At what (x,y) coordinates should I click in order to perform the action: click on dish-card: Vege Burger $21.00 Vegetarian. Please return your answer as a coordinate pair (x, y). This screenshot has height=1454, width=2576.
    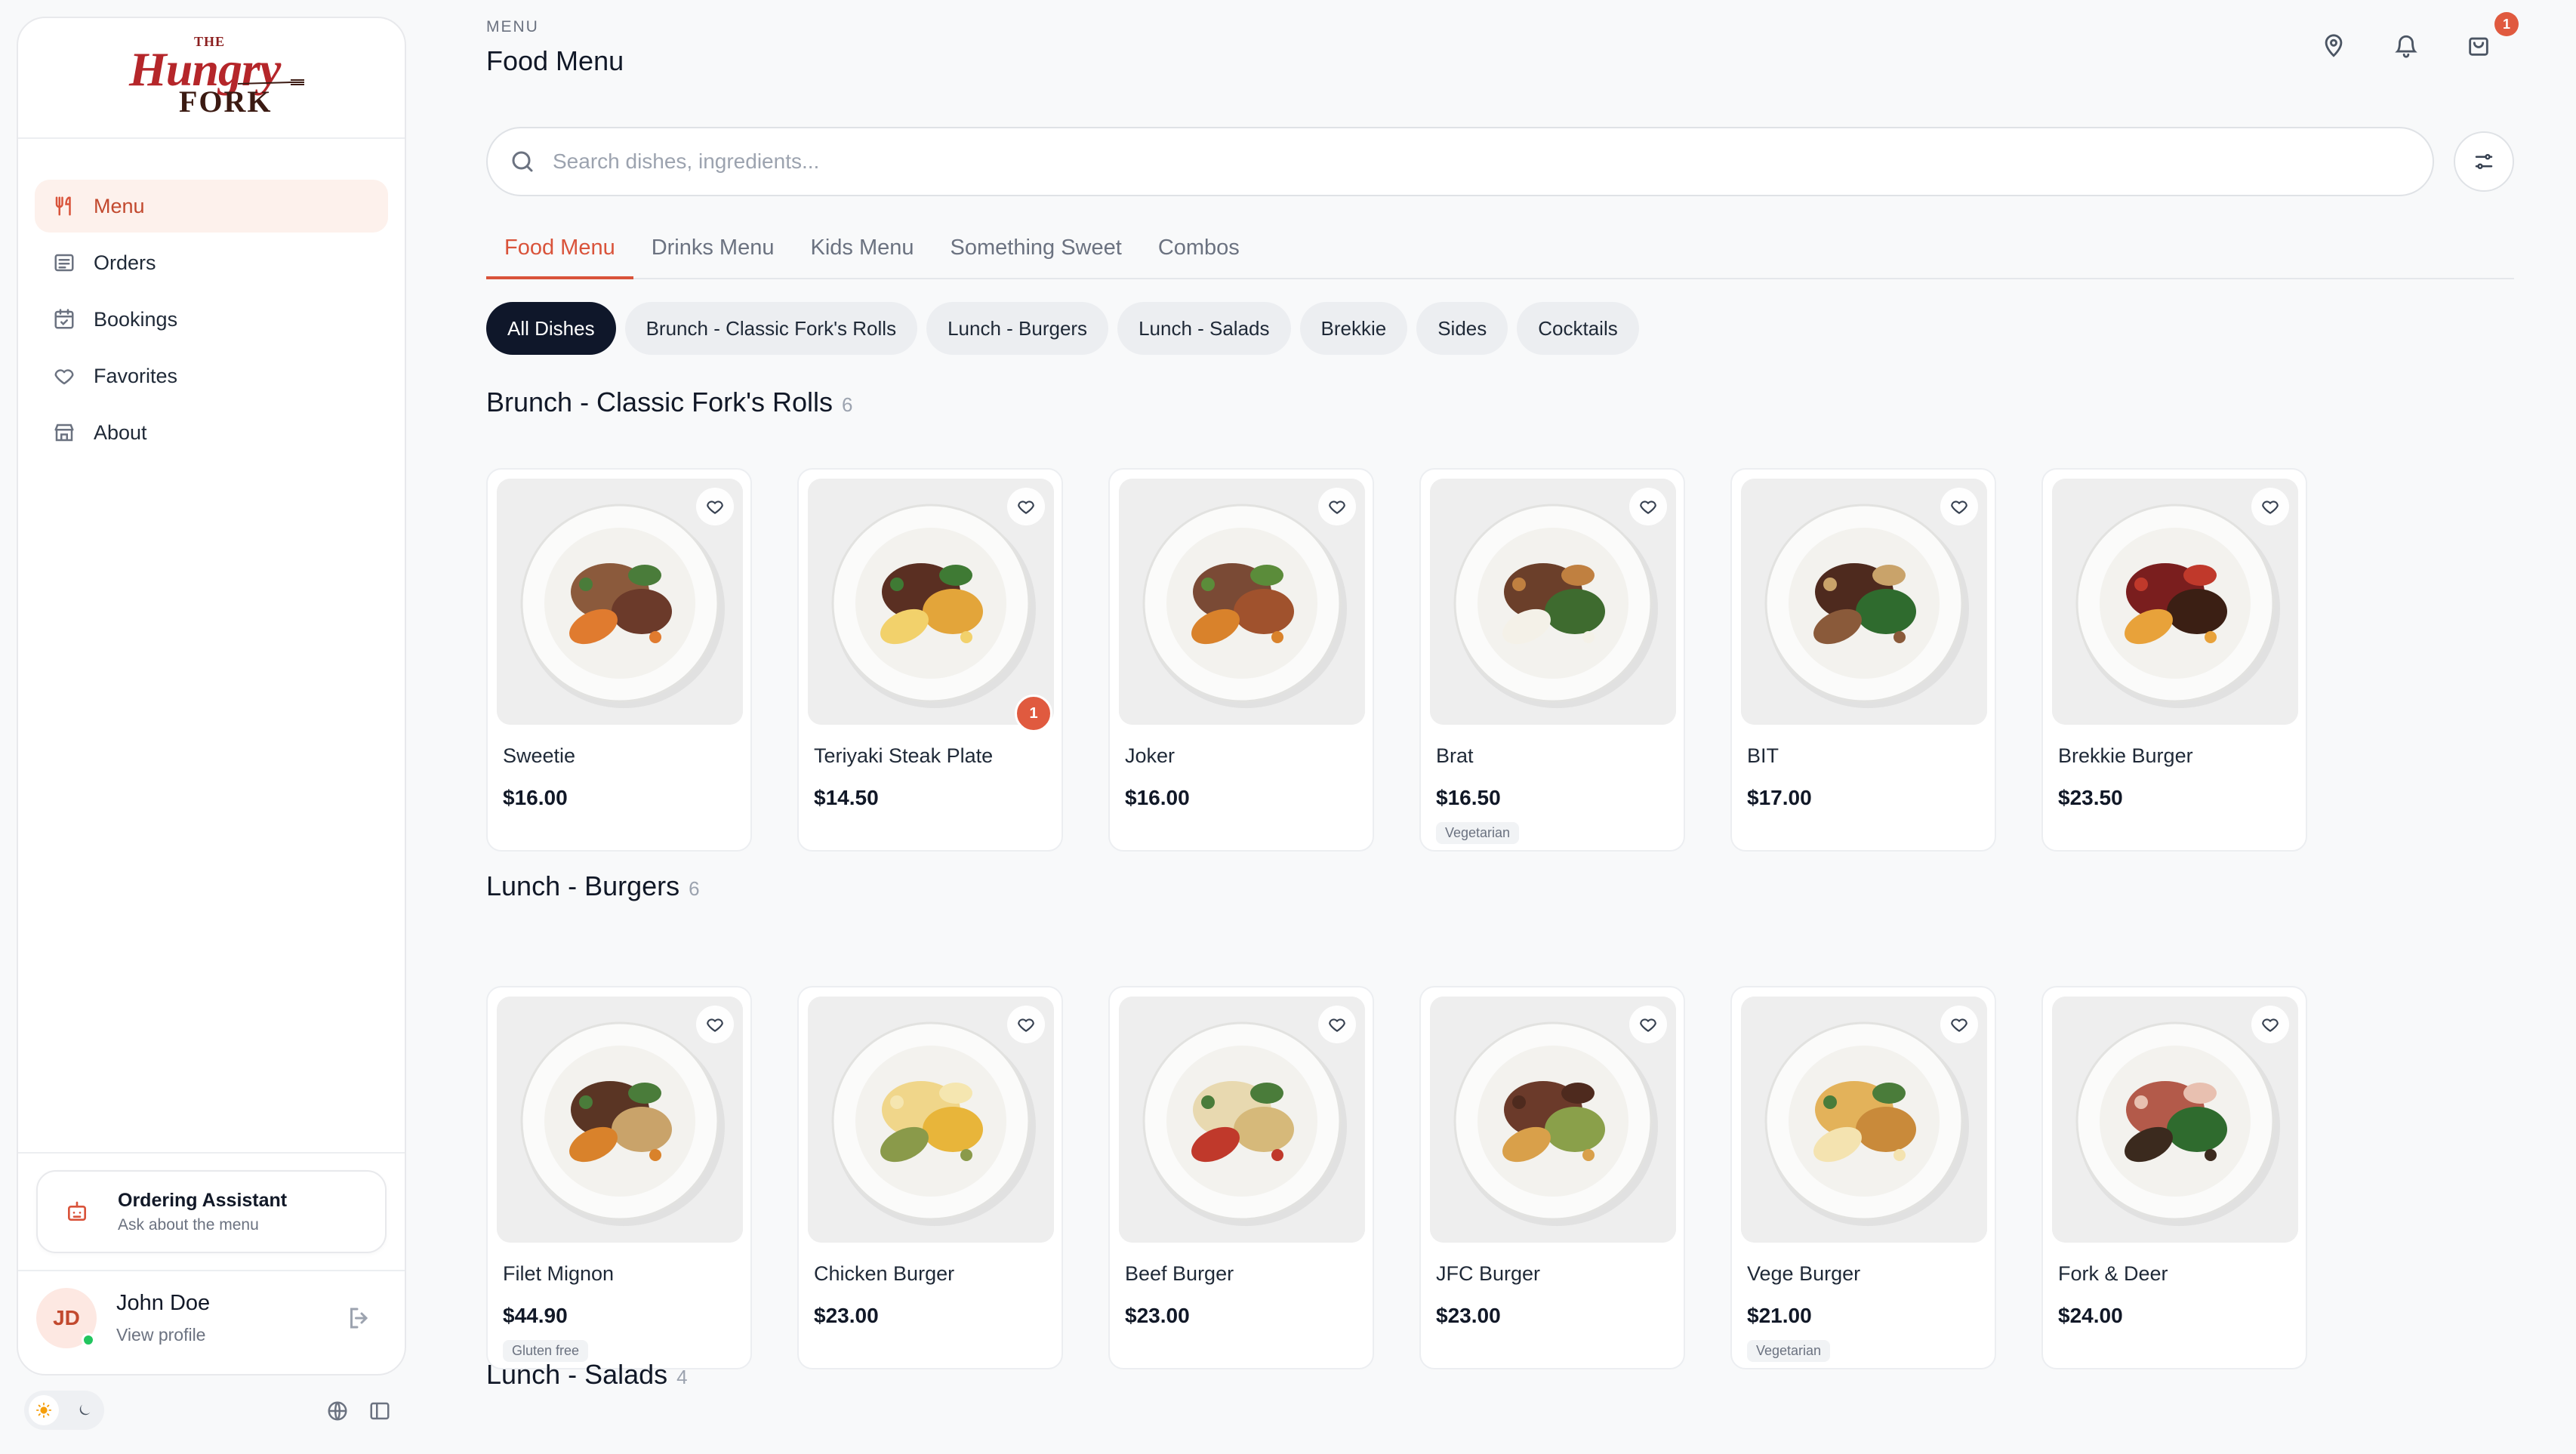
    Looking at the image, I should click on (1863, 1177).